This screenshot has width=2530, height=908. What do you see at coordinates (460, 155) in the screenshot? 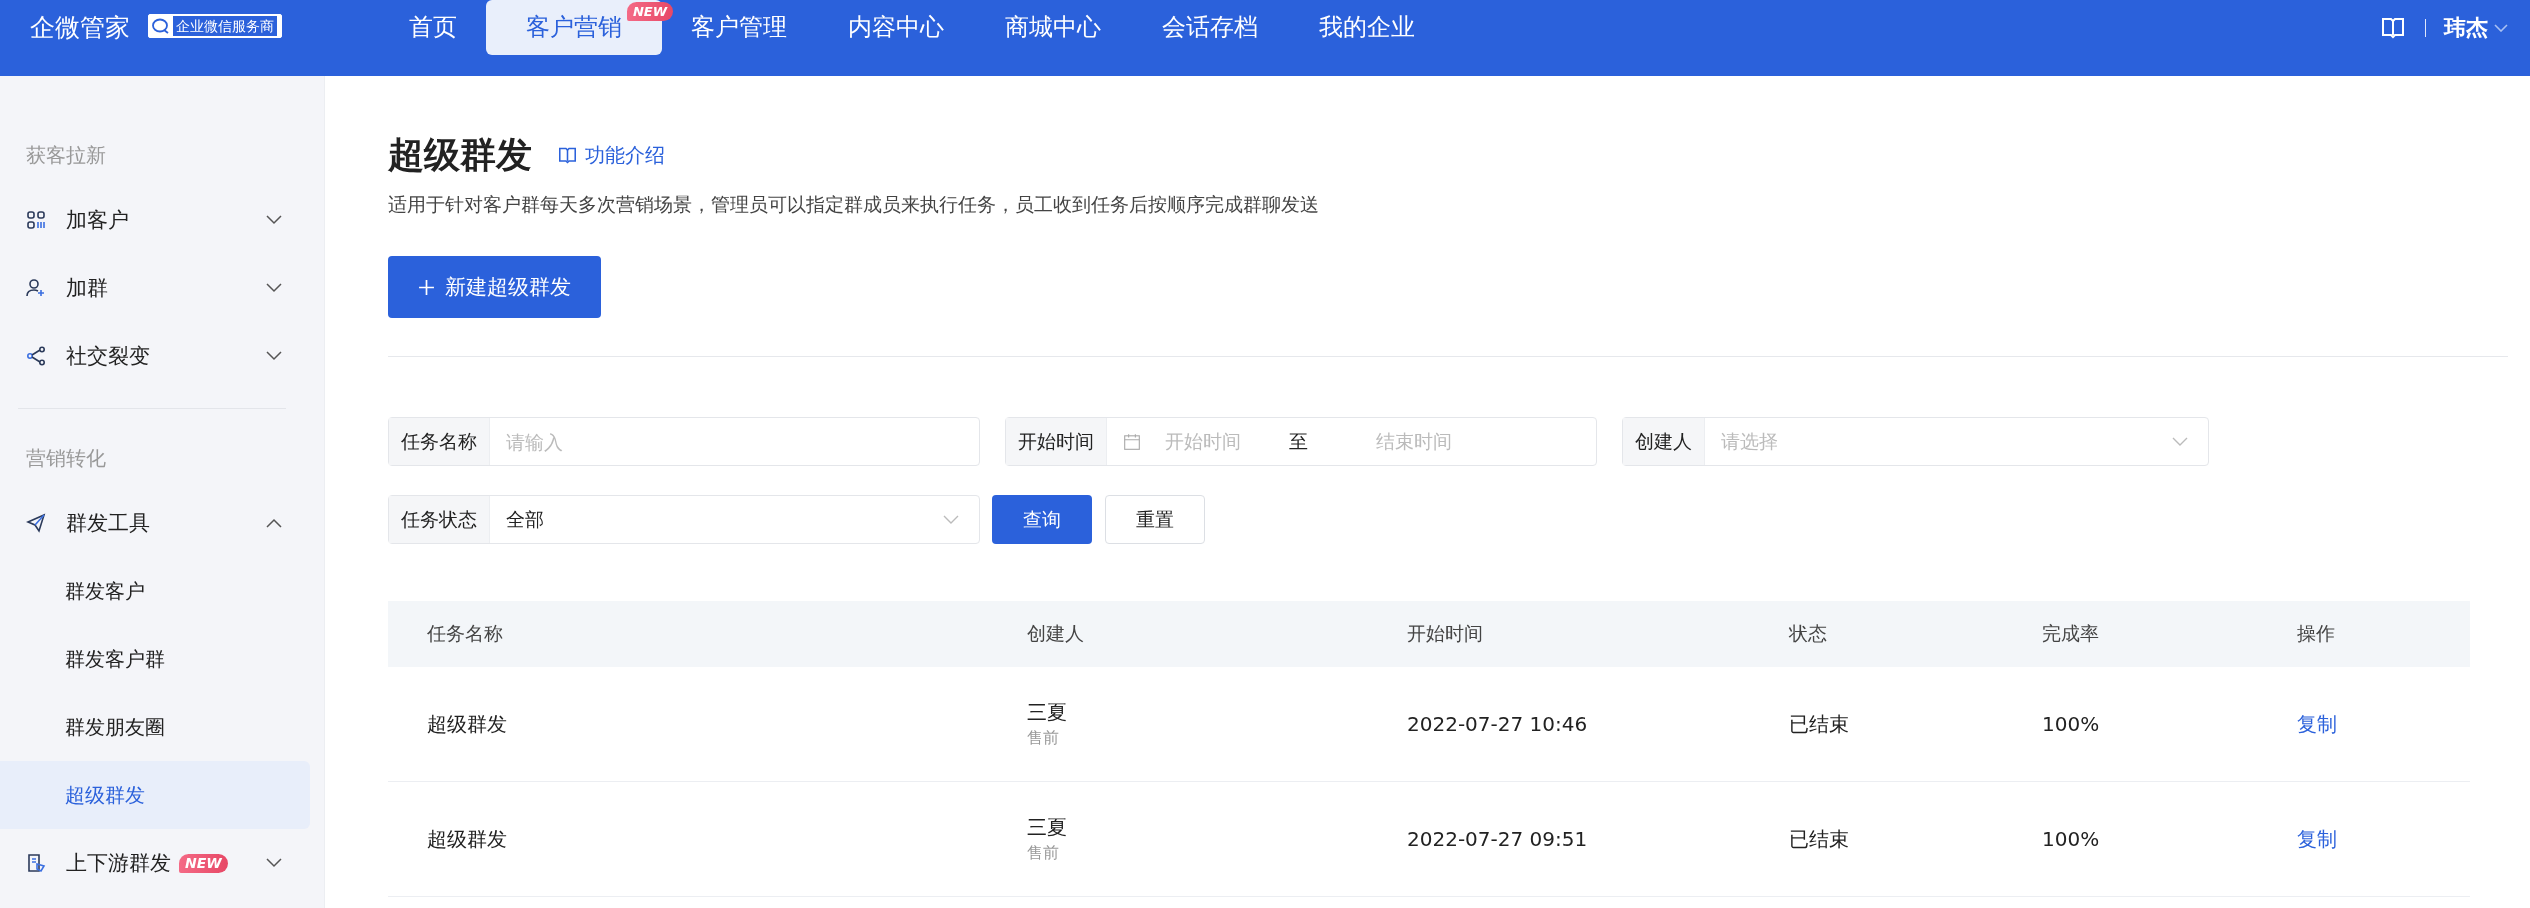
I see `page-title: 超级群发` at bounding box center [460, 155].